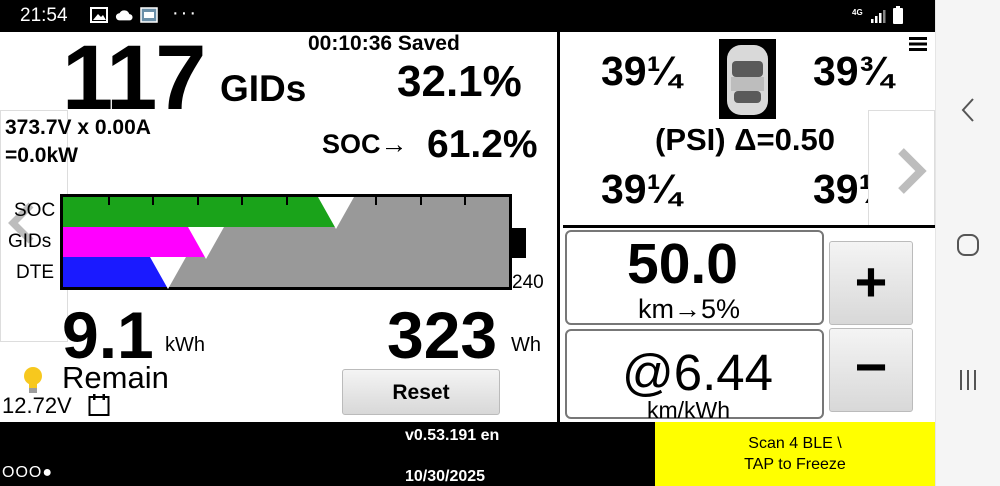  What do you see at coordinates (134, 78) in the screenshot?
I see `gids-value: 117` at bounding box center [134, 78].